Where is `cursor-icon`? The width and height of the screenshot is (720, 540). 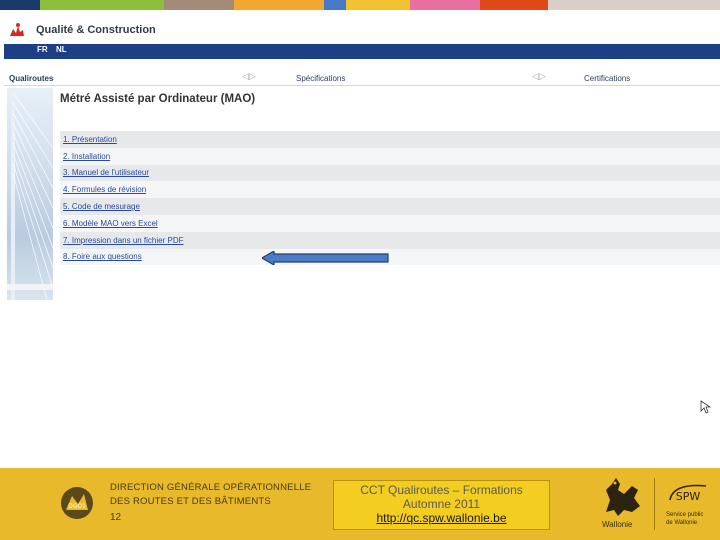 cursor-icon is located at coordinates (706, 407).